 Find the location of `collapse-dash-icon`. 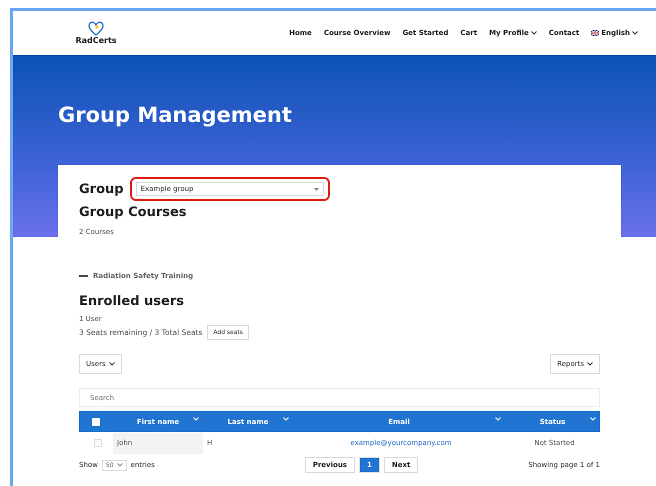

collapse-dash-icon is located at coordinates (83, 276).